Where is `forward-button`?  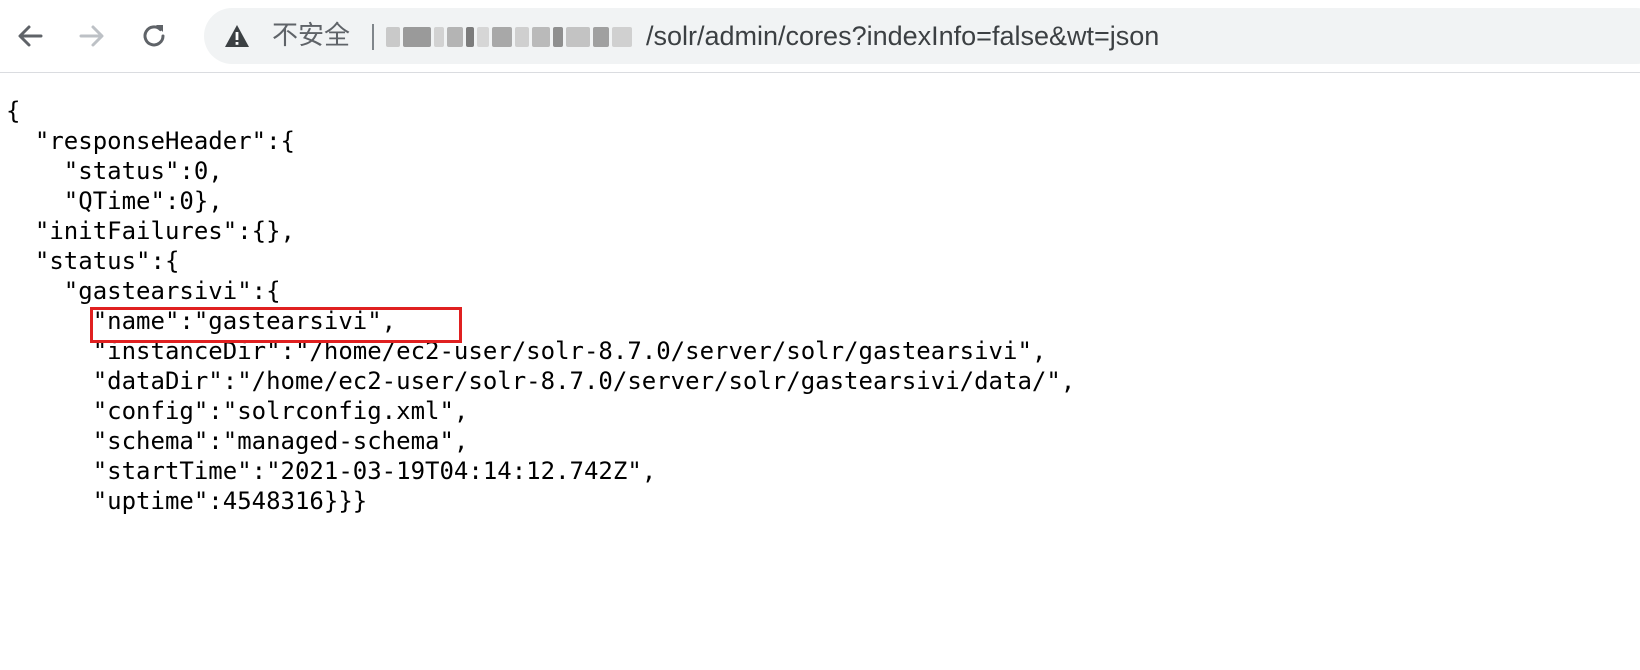 forward-button is located at coordinates (92, 36).